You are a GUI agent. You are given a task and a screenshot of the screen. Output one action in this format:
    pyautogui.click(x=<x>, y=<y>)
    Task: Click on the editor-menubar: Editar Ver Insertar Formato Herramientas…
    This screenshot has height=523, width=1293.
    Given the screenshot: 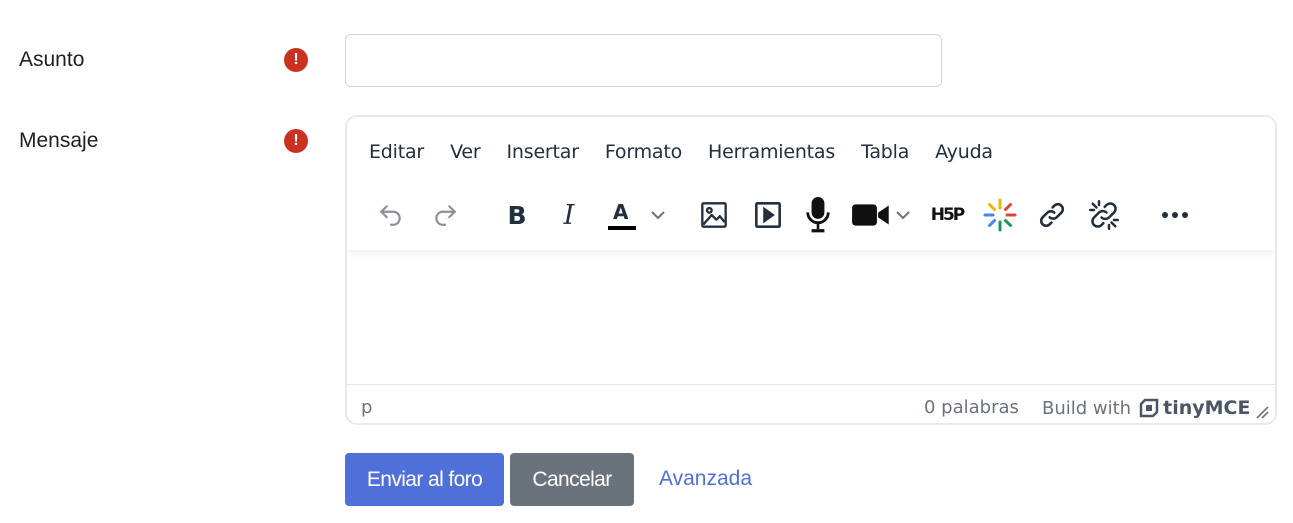 What is the action you would take?
    pyautogui.click(x=694, y=152)
    